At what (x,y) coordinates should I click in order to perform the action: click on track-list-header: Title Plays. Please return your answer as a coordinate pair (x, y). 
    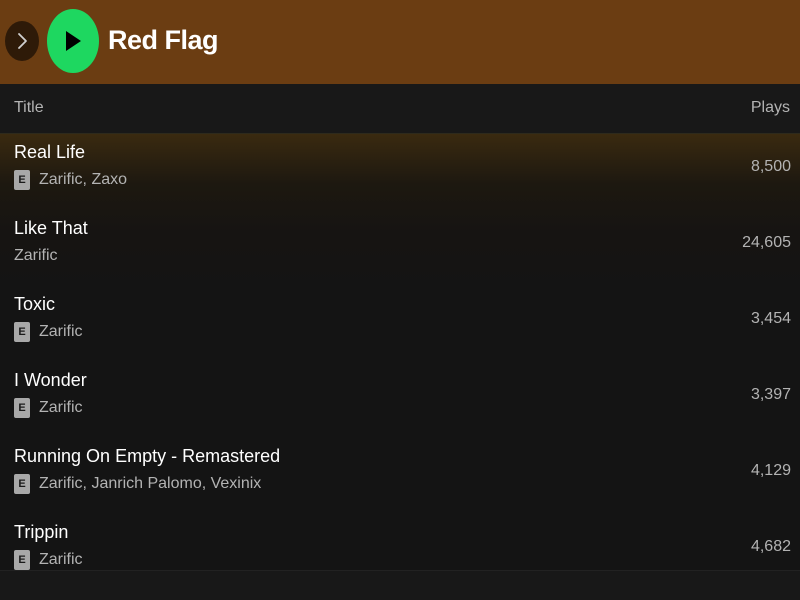
    Looking at the image, I should click on (400, 109).